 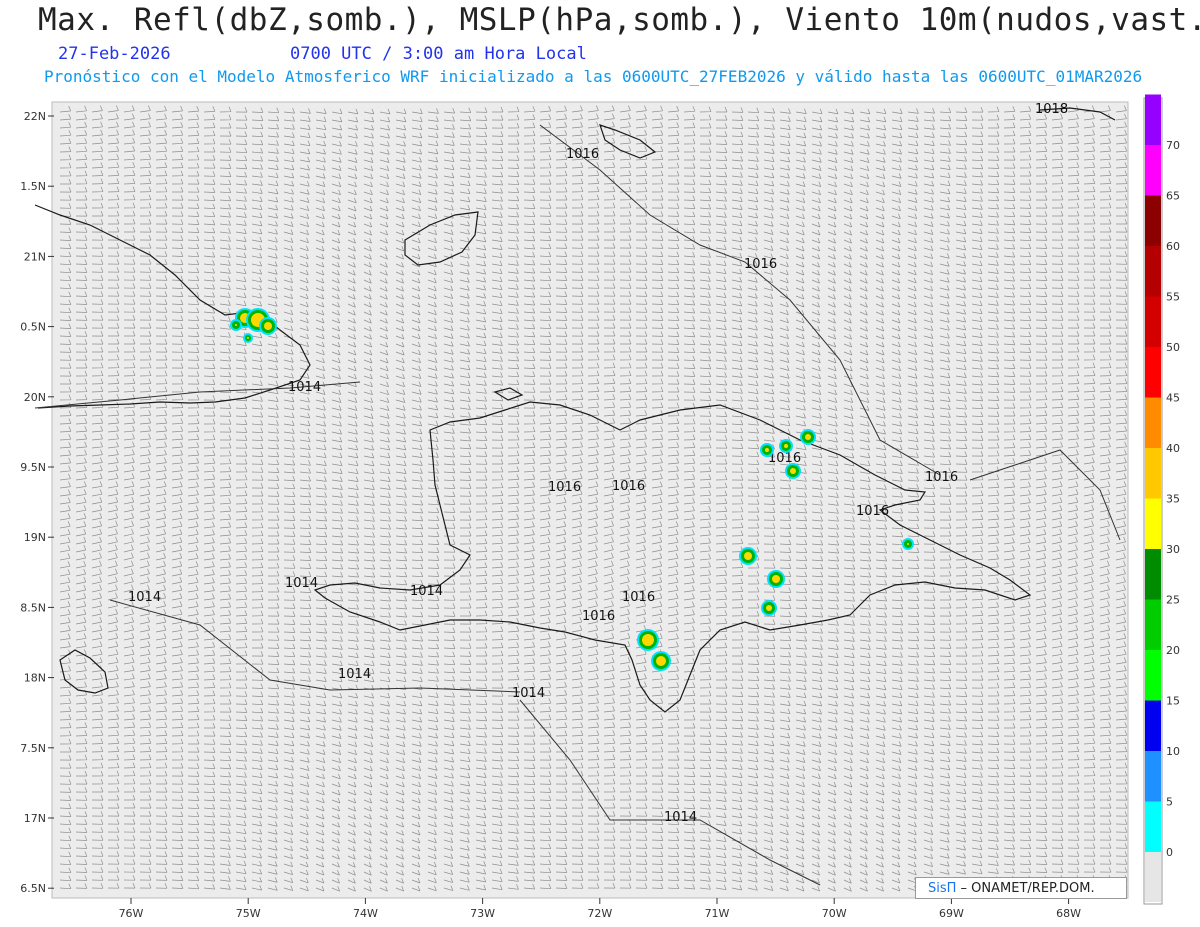 What do you see at coordinates (1173, 196) in the screenshot?
I see `colorbar-label: 65` at bounding box center [1173, 196].